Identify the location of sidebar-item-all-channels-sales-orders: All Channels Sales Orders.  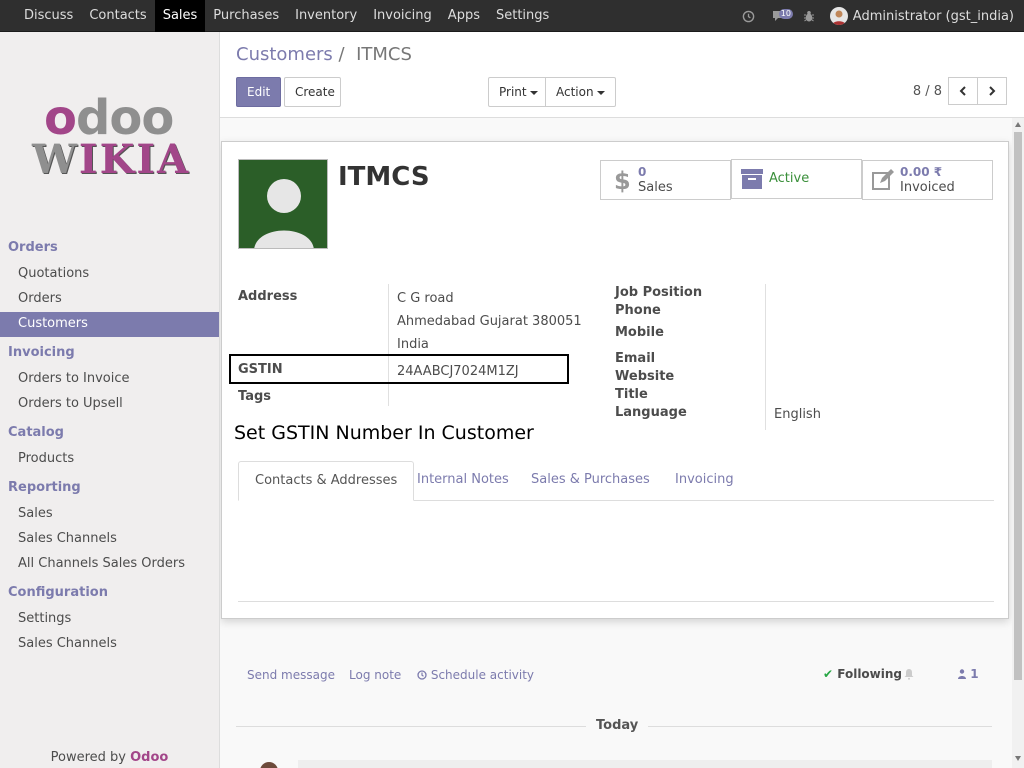
(109, 564).